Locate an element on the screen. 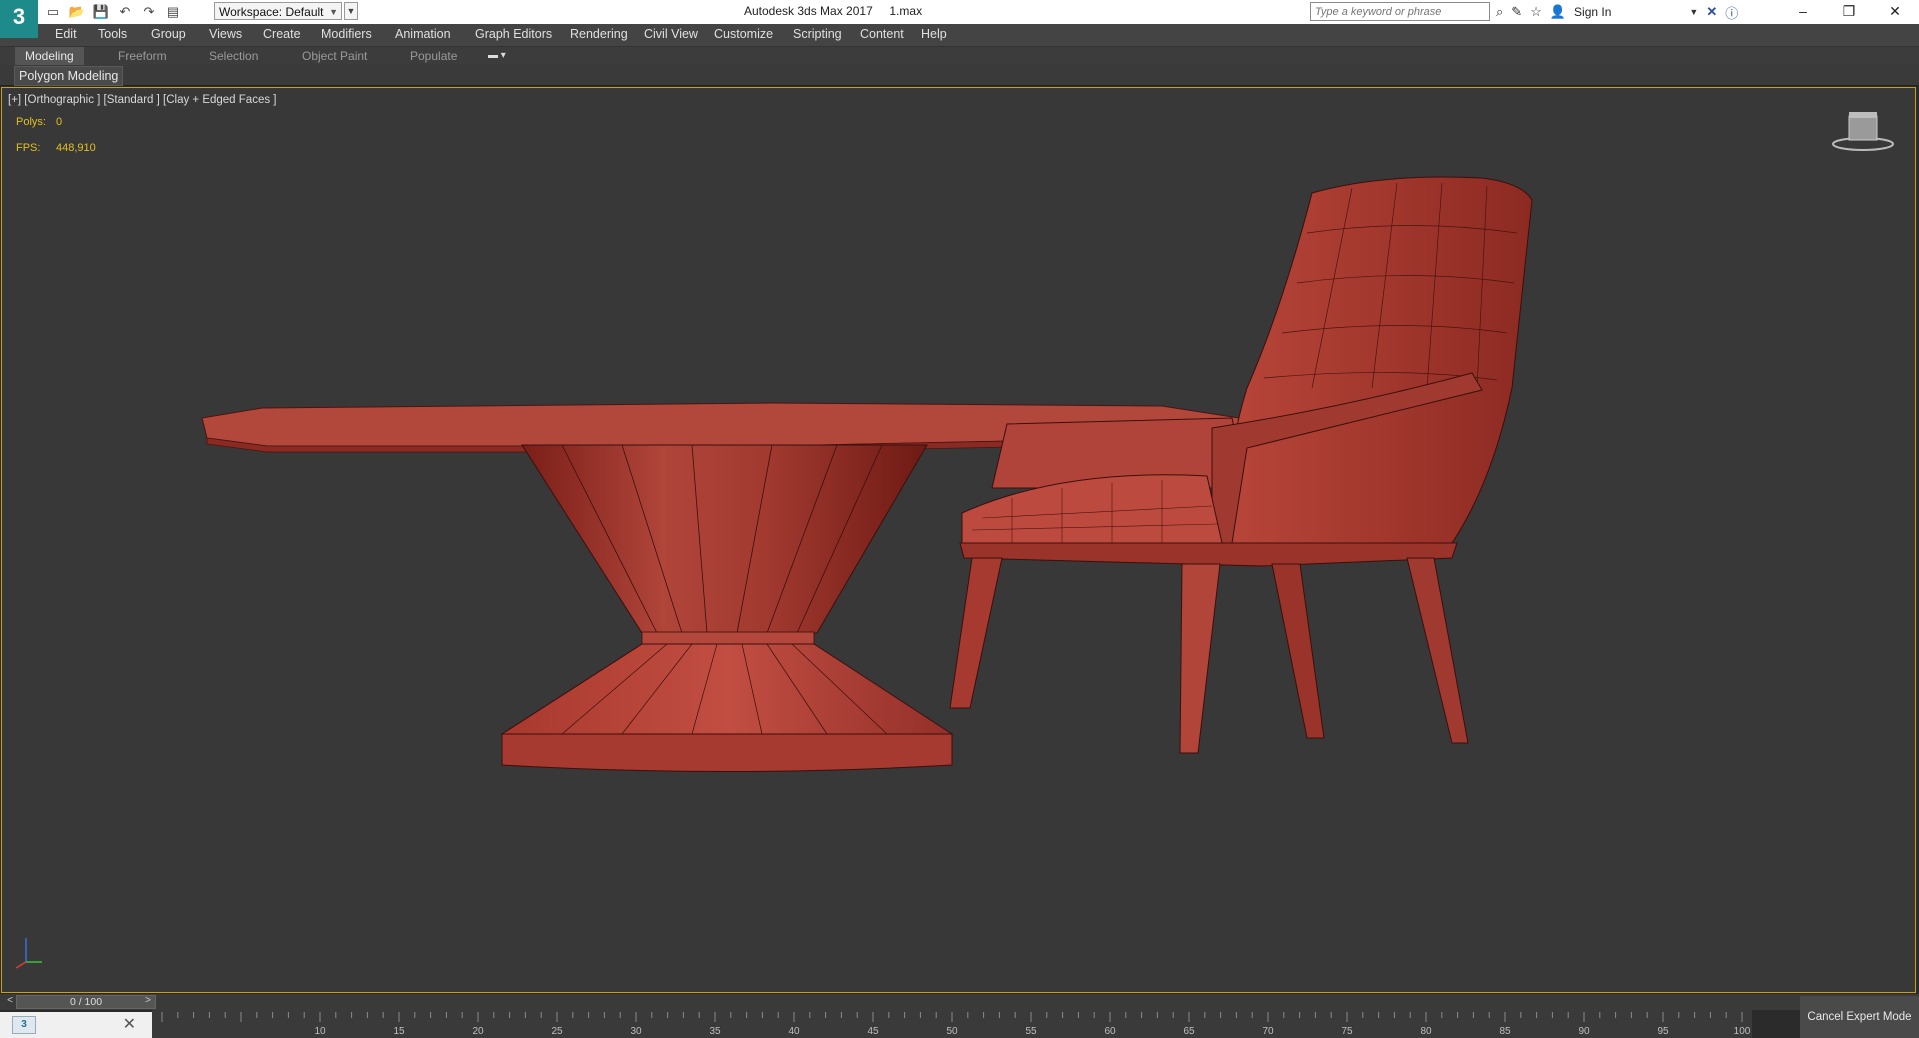  project-folder-icon: ▤ is located at coordinates (173, 12).